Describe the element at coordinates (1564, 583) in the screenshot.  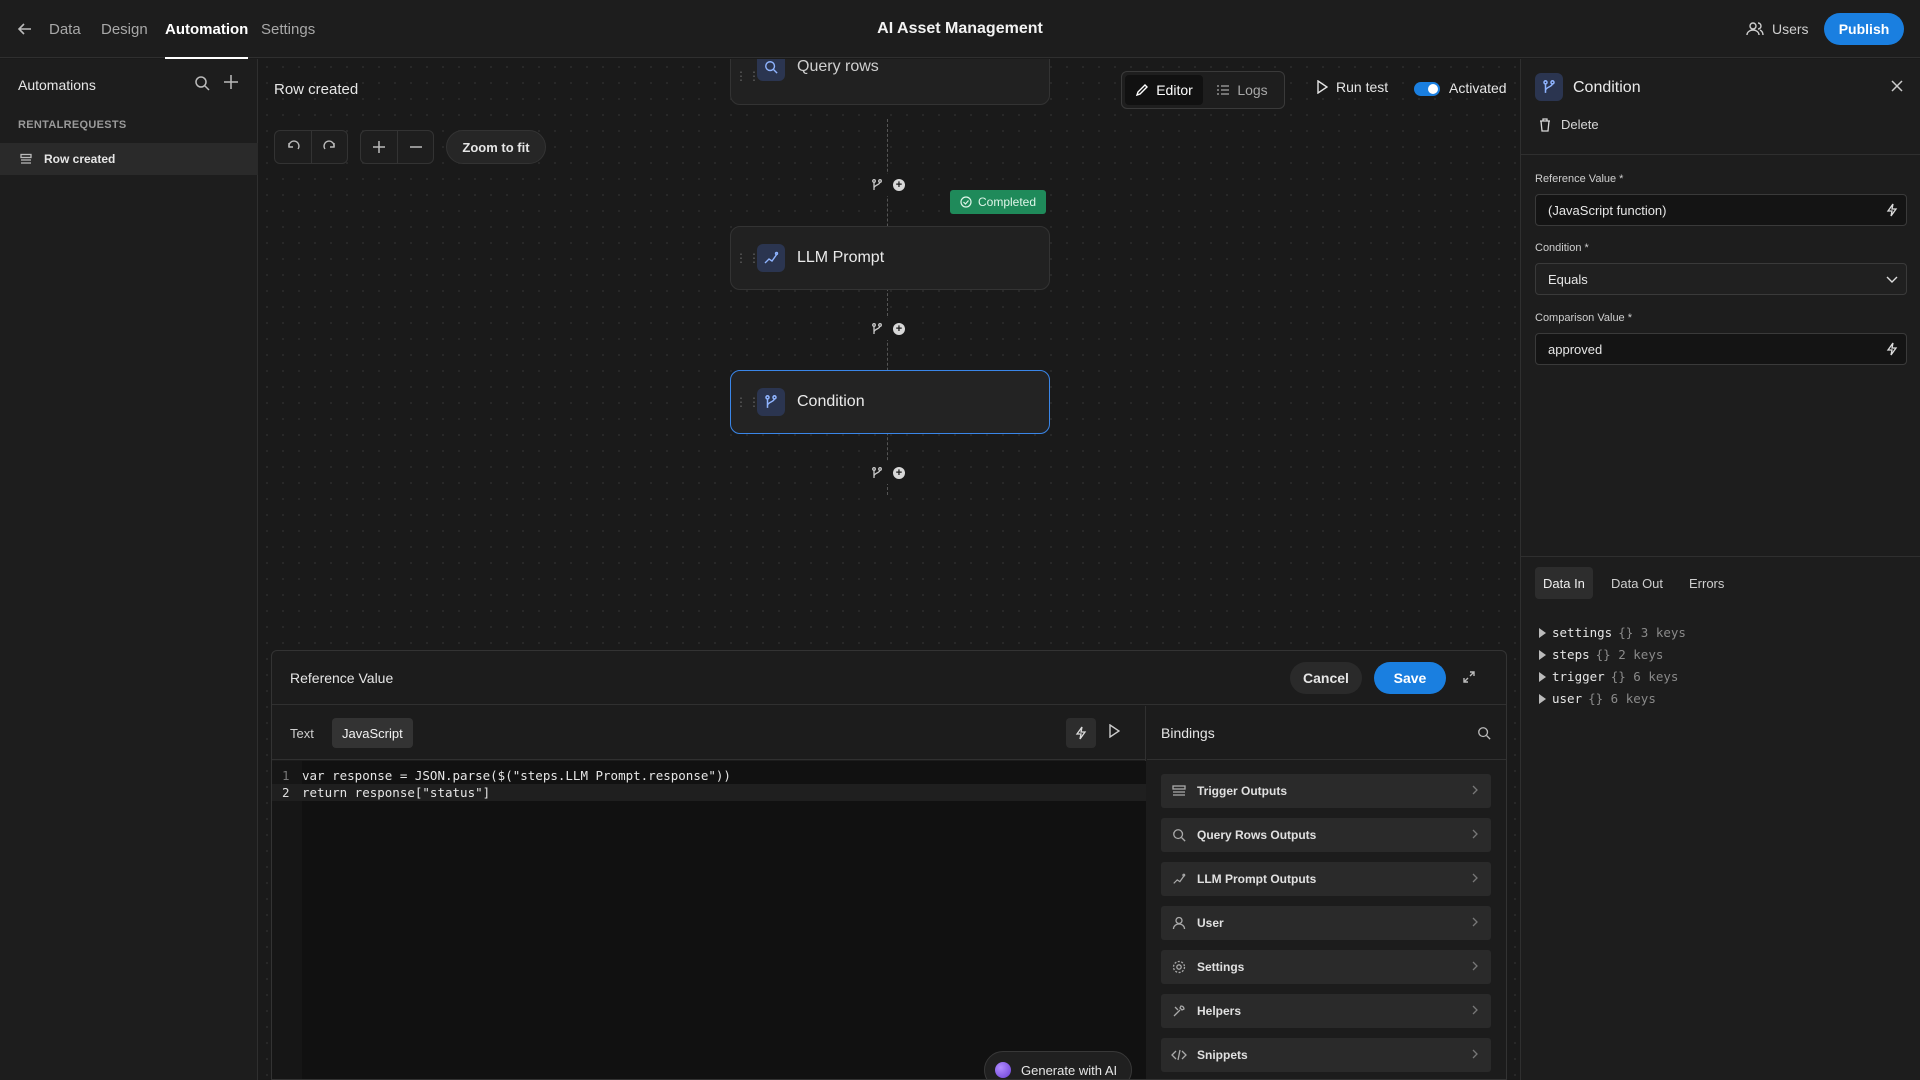
I see `tab-data-in: Data In` at that location.